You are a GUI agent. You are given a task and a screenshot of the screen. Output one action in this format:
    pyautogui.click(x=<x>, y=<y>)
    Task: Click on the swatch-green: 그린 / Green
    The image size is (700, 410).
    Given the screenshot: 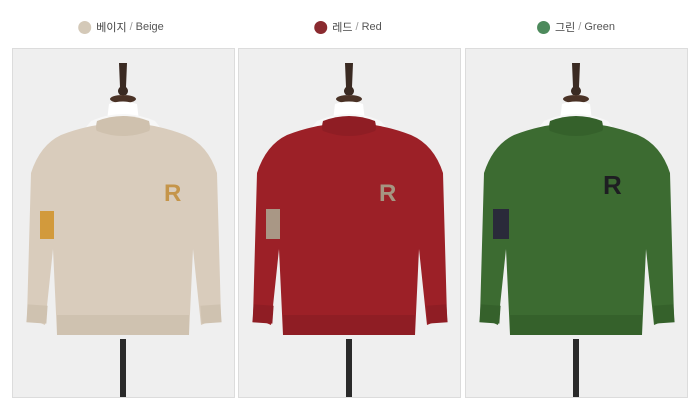 What is the action you would take?
    pyautogui.click(x=576, y=27)
    